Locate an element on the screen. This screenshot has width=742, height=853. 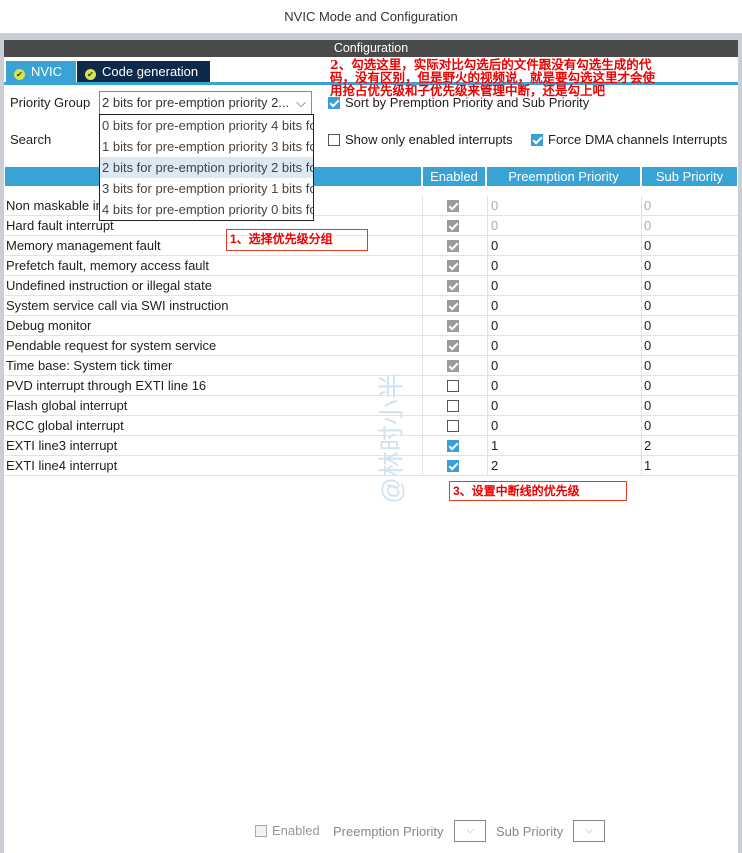
show-enabled-checkbox is located at coordinates (334, 140).